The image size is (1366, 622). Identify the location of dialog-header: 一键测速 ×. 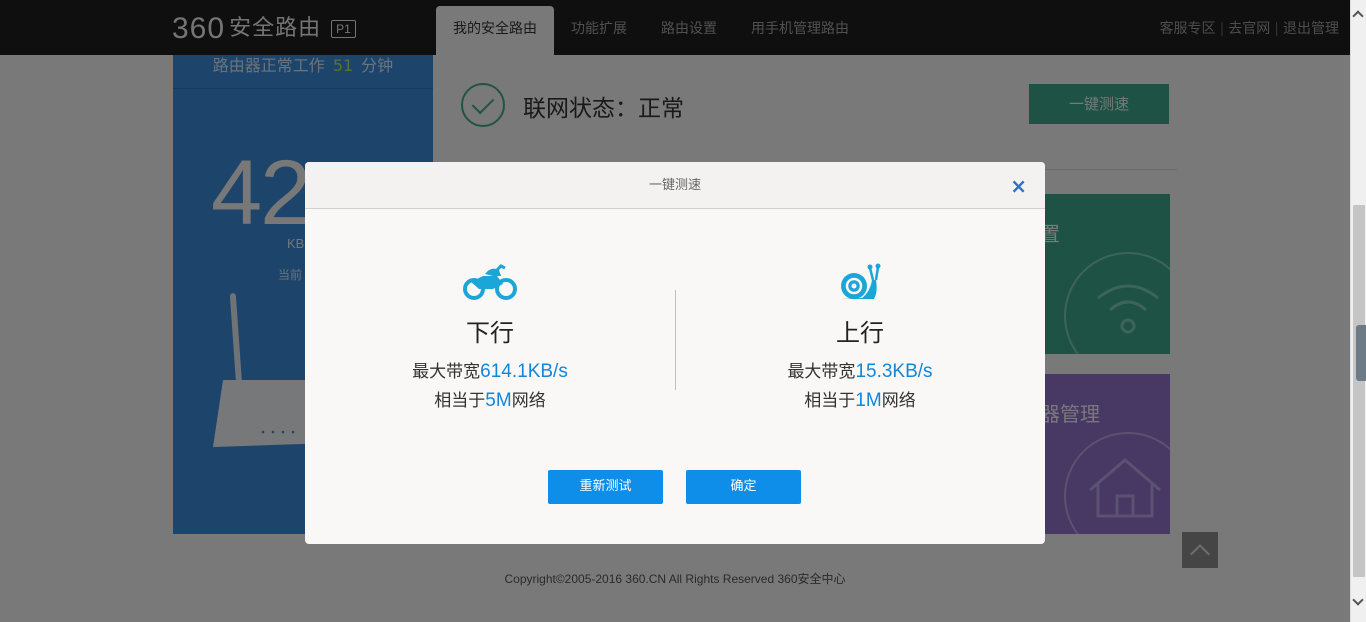
(675, 185).